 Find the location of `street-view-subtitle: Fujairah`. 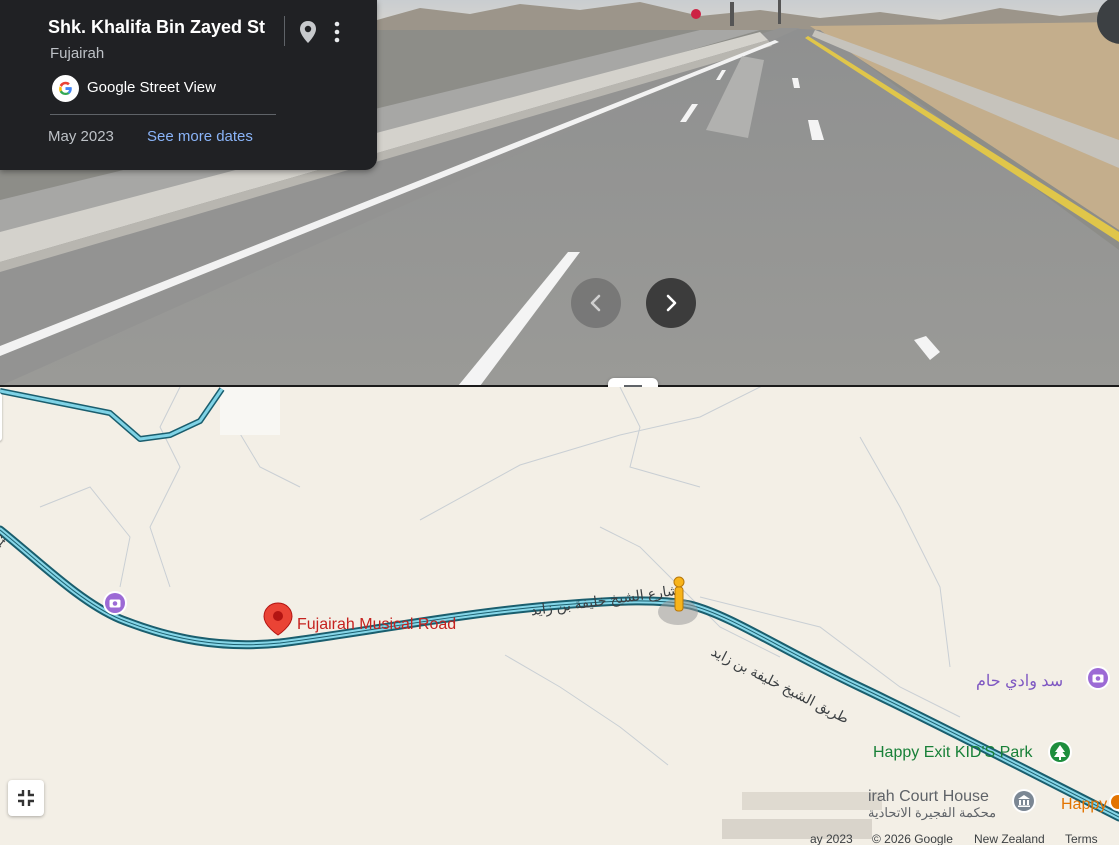

street-view-subtitle: Fujairah is located at coordinates (77, 53).